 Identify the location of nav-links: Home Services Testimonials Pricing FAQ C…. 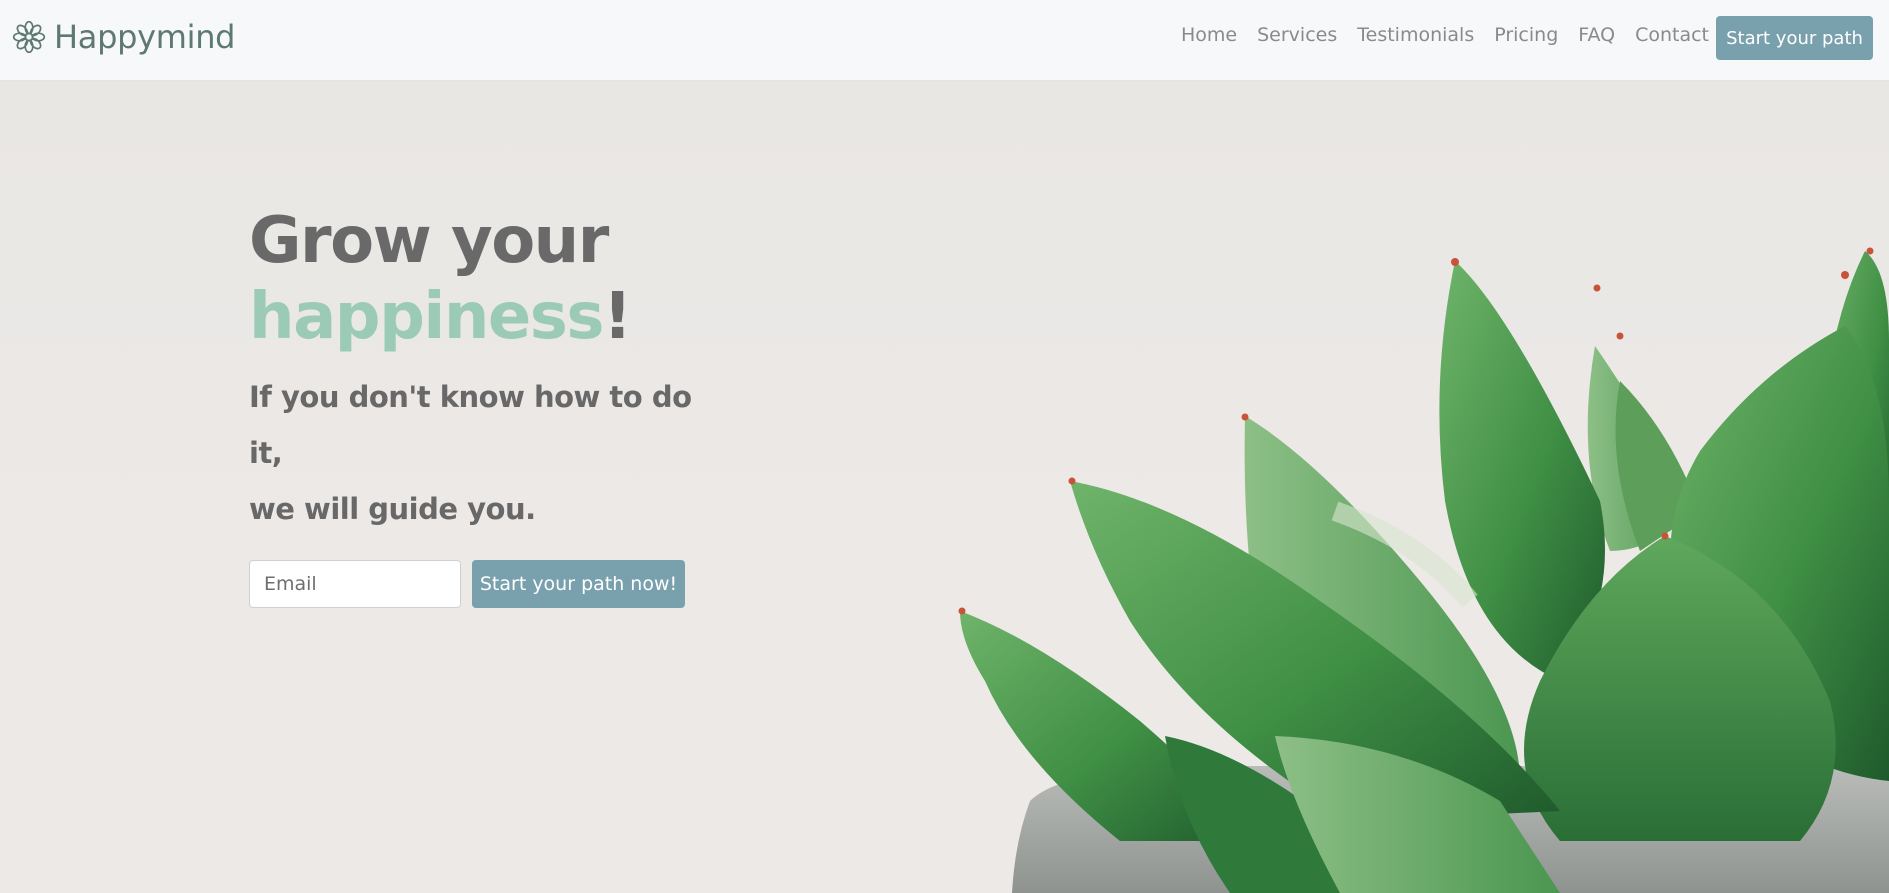
(1435, 35).